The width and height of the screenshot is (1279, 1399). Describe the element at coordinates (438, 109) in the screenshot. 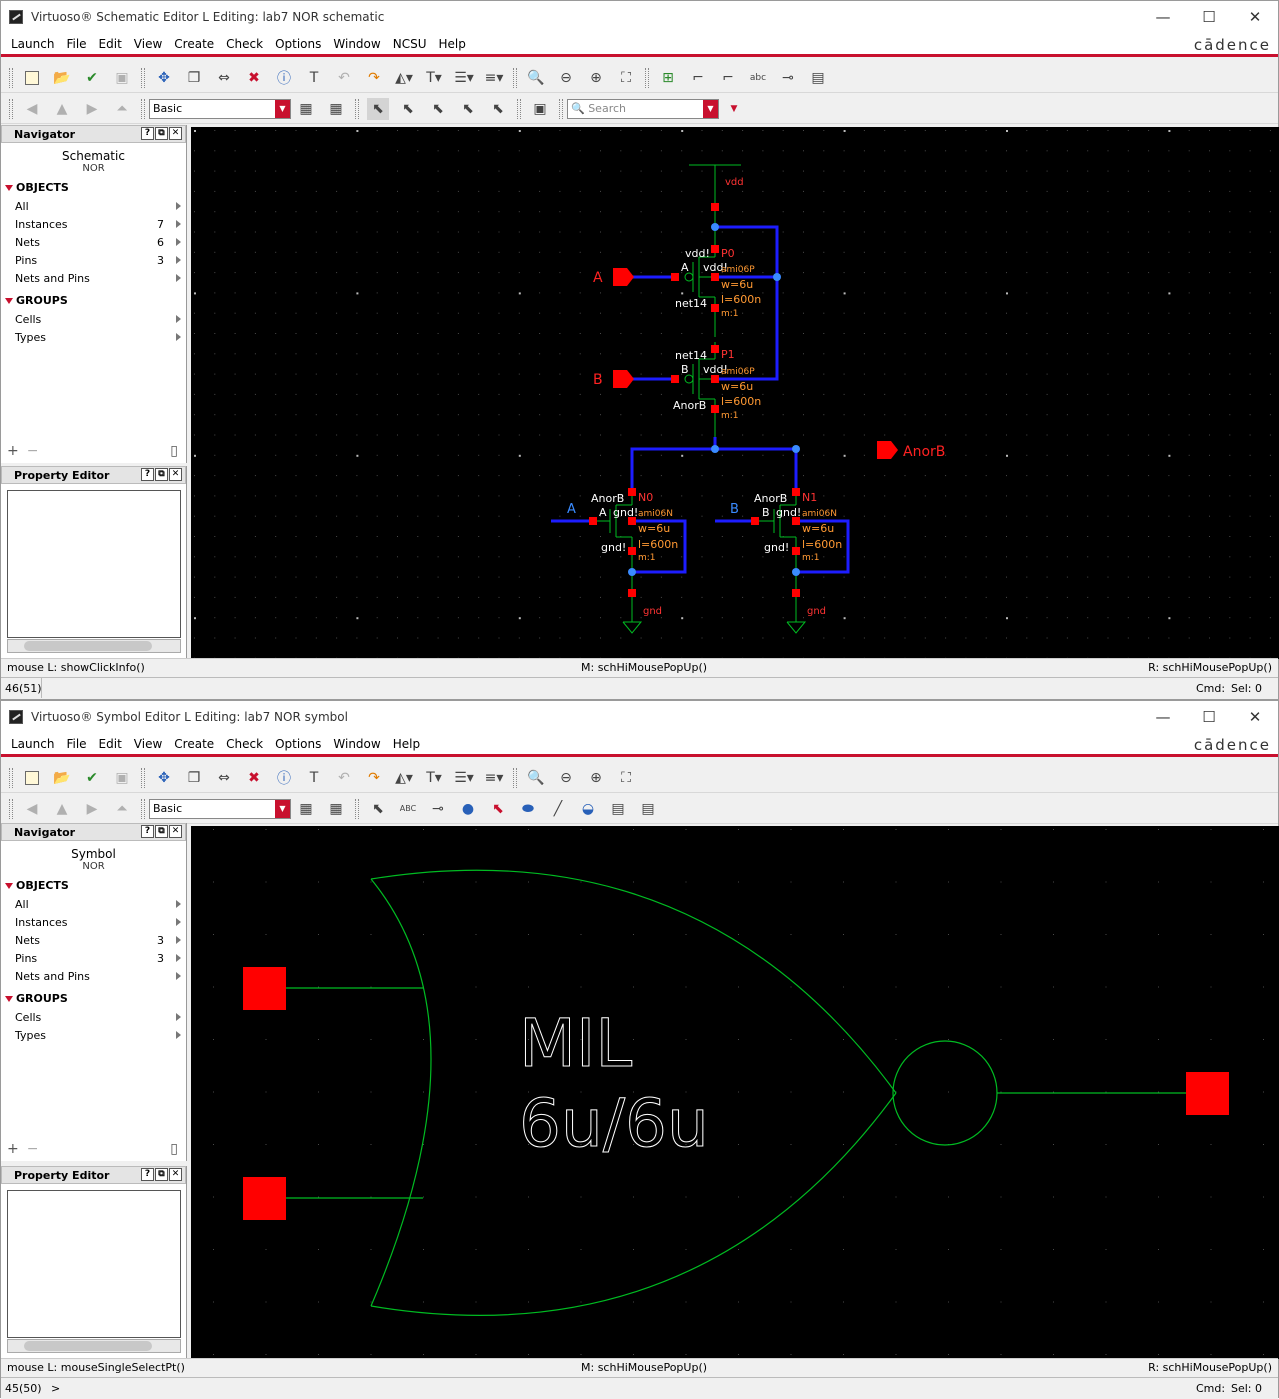

I see `select-line-icon: ⬉` at that location.